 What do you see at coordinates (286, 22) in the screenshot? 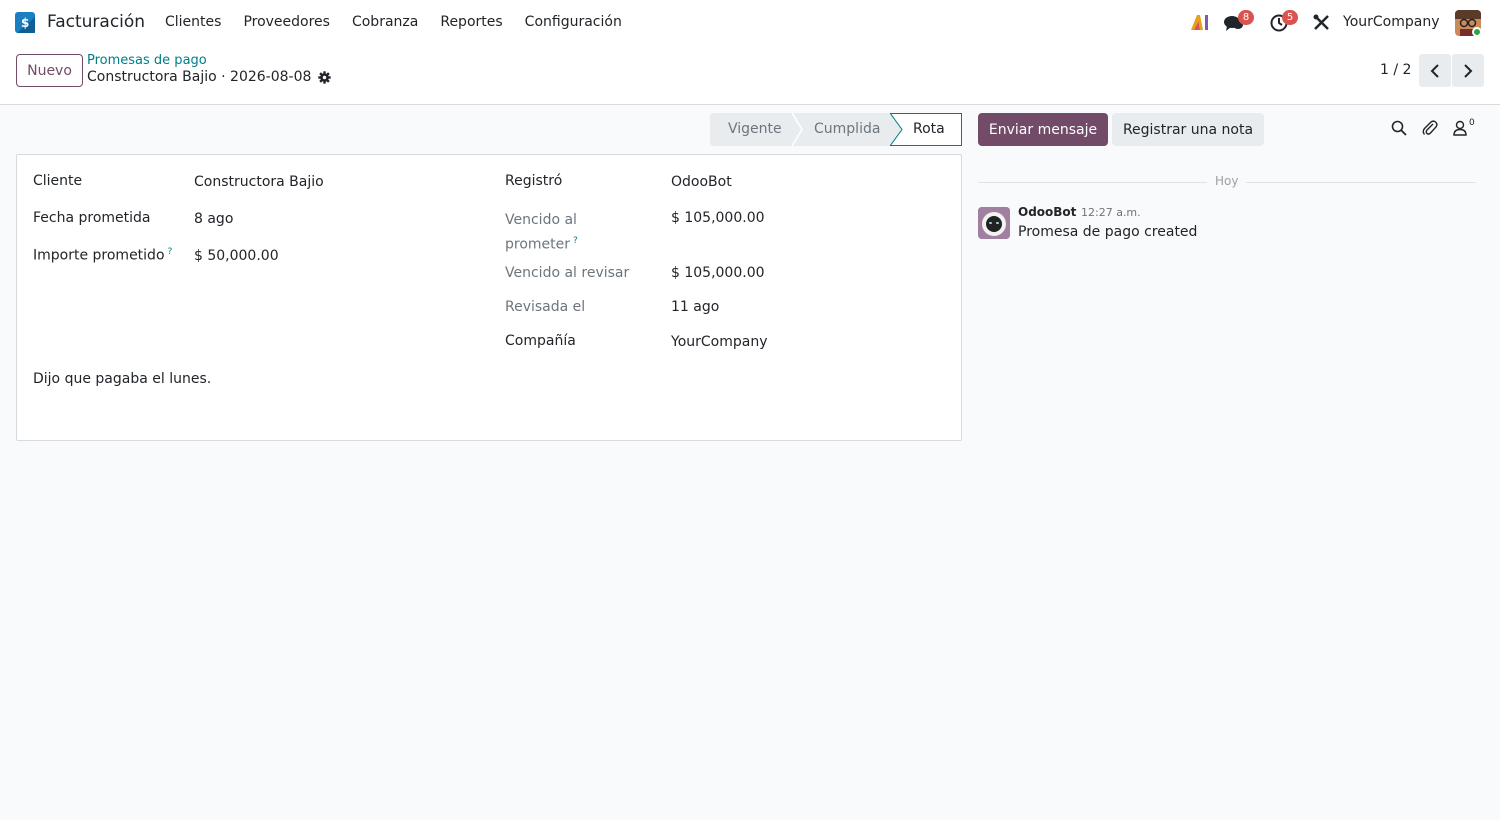
I see `menu-item-proveedores: Proveedores` at bounding box center [286, 22].